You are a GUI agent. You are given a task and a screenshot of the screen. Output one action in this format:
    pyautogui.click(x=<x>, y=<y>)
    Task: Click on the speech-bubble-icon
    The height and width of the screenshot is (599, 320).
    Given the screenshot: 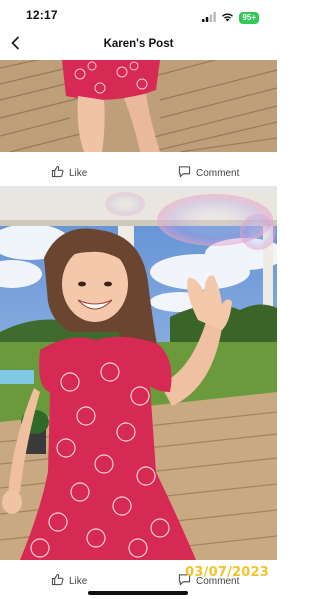 What is the action you would take?
    pyautogui.click(x=184, y=173)
    